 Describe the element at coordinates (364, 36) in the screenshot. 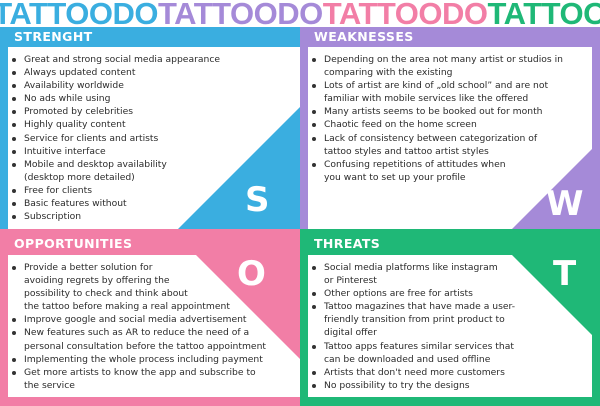

I see `weaknesses-title: WEAKNESSES` at that location.